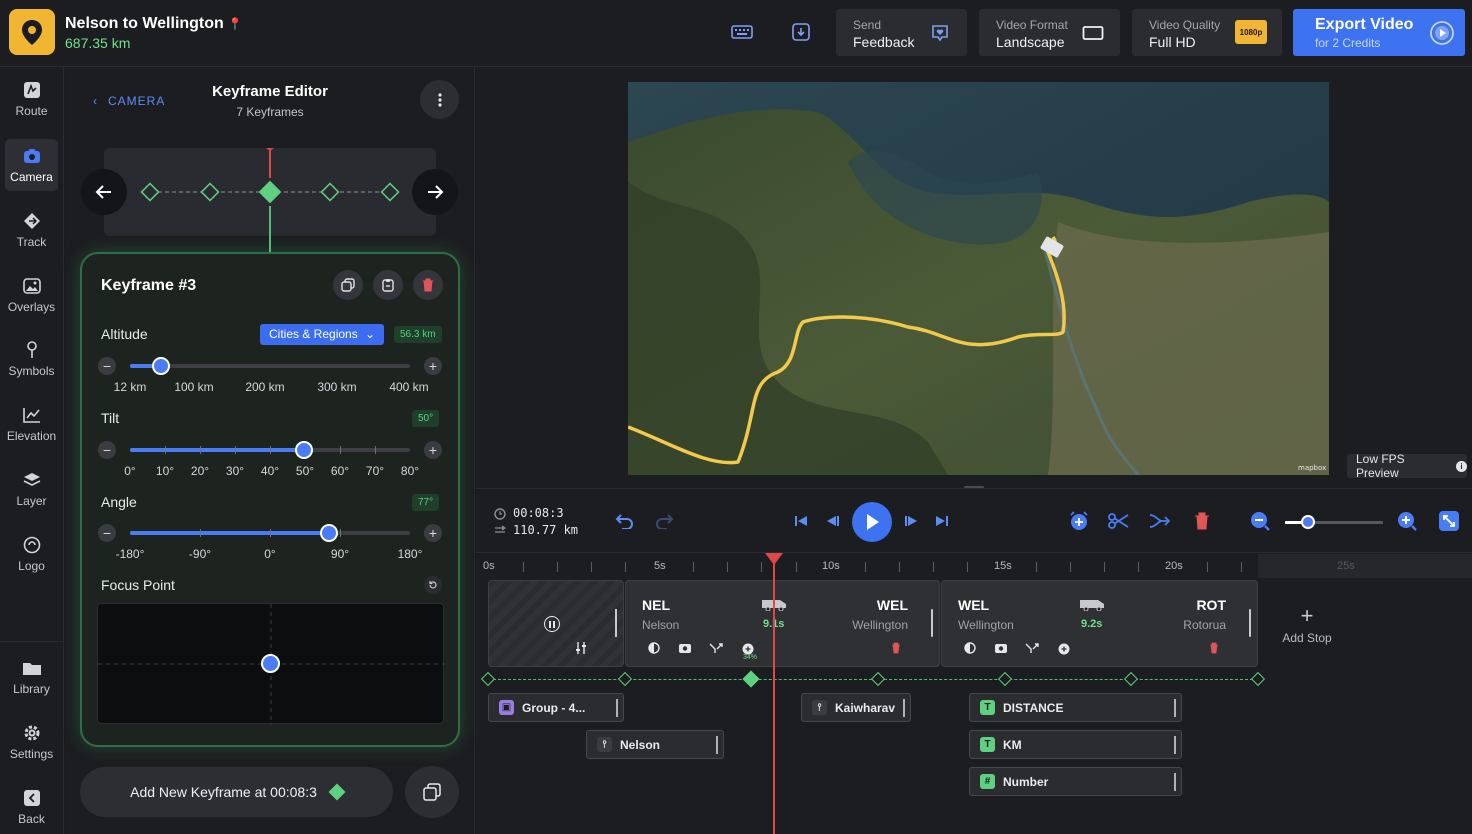 Image resolution: width=1472 pixels, height=834 pixels. I want to click on altitude-slider-thumb, so click(161, 366).